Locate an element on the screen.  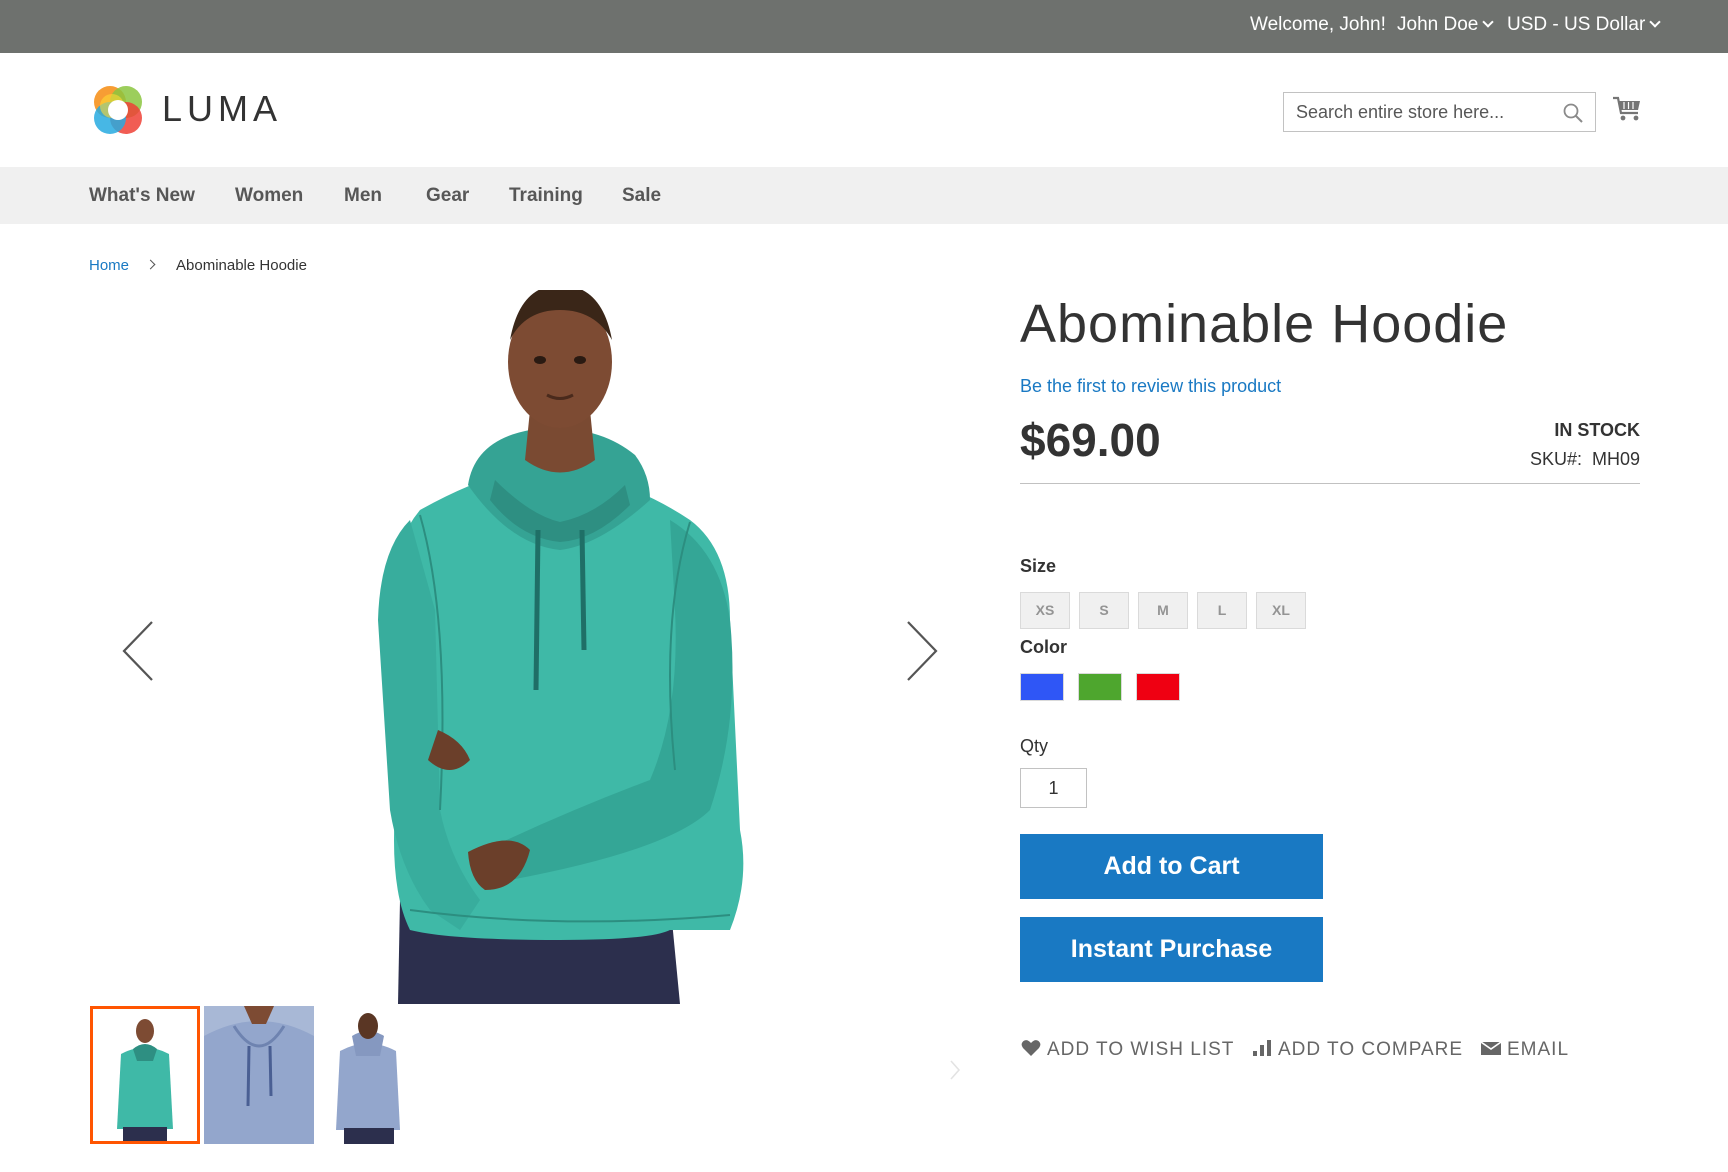
add-to-wishlist-link: ADD TO WISH LIST is located at coordinates (1127, 1050).